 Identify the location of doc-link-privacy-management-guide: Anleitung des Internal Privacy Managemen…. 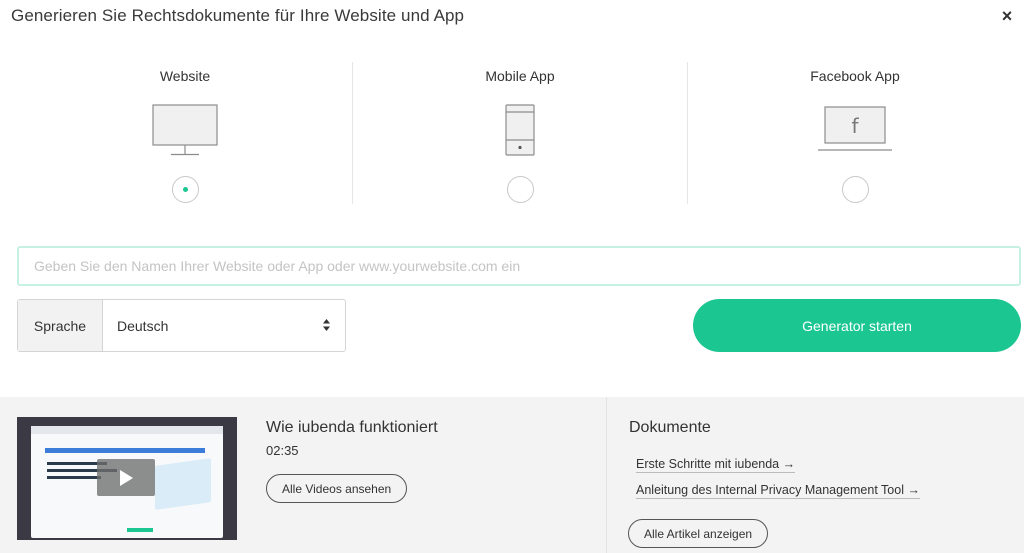
(778, 490).